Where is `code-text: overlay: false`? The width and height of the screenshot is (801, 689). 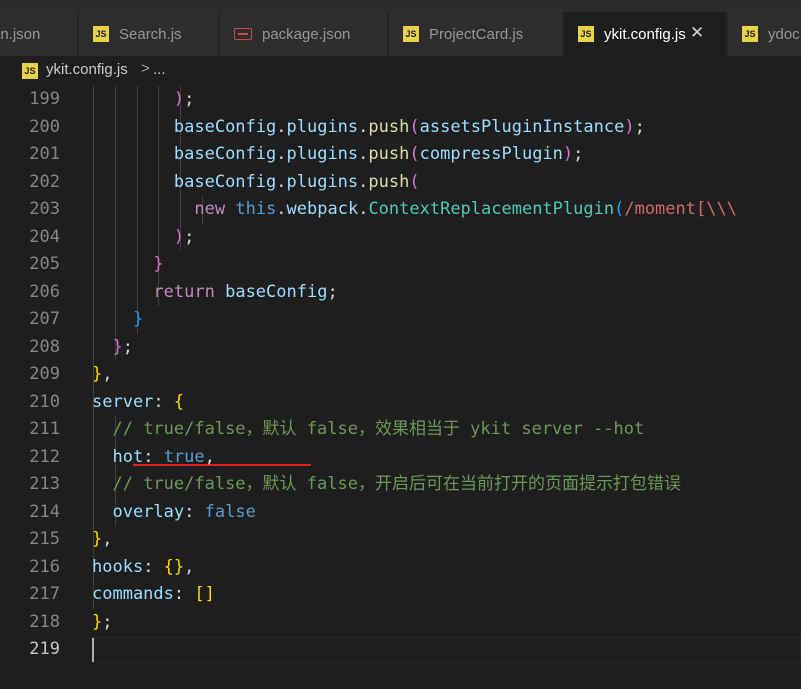
code-text: overlay: false is located at coordinates (184, 511).